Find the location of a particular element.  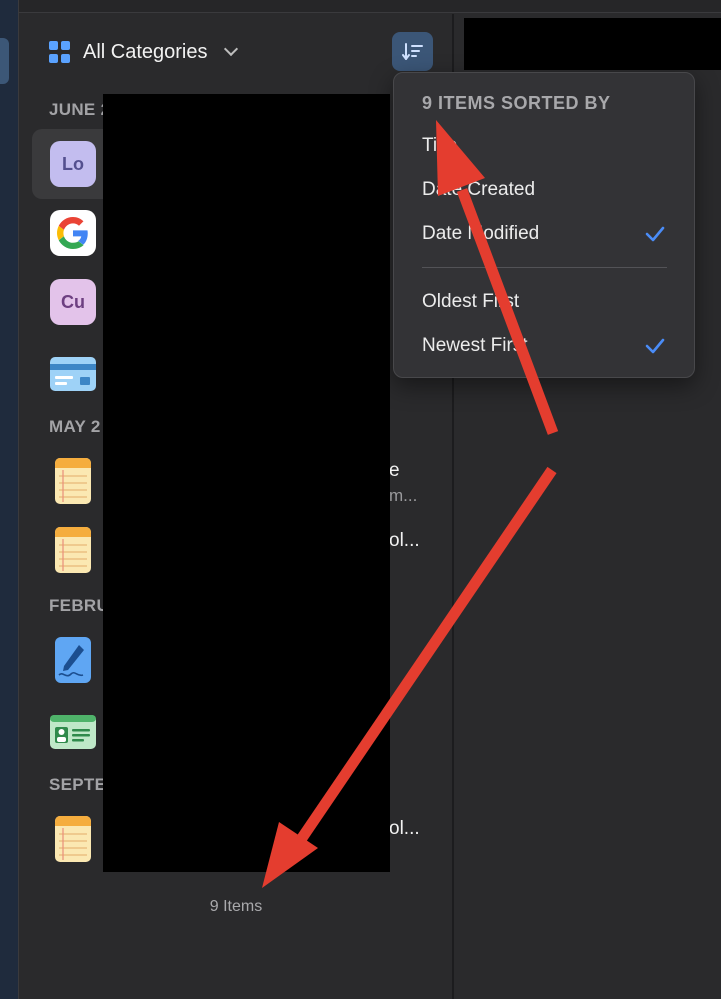

category-selector: All Categories is located at coordinates (143, 52).